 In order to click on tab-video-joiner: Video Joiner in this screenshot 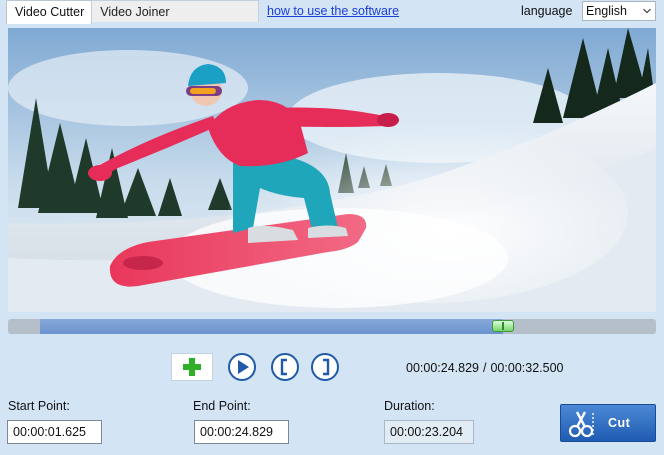, I will do `click(175, 11)`.